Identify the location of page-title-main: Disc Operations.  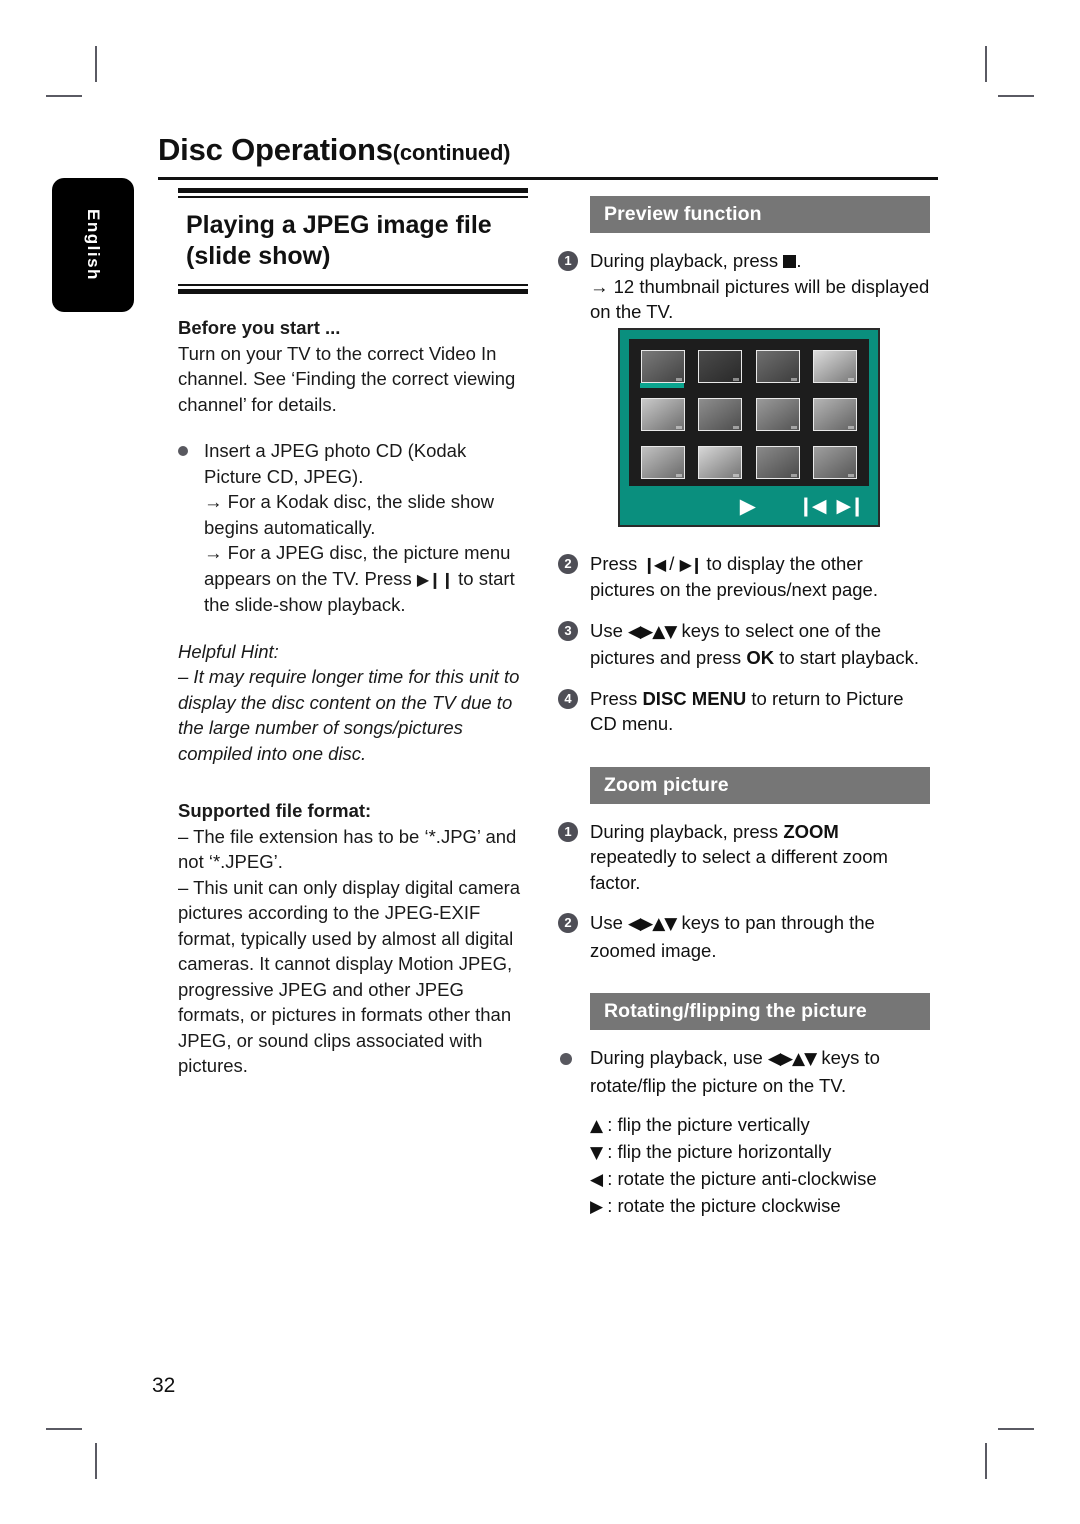
(275, 149).